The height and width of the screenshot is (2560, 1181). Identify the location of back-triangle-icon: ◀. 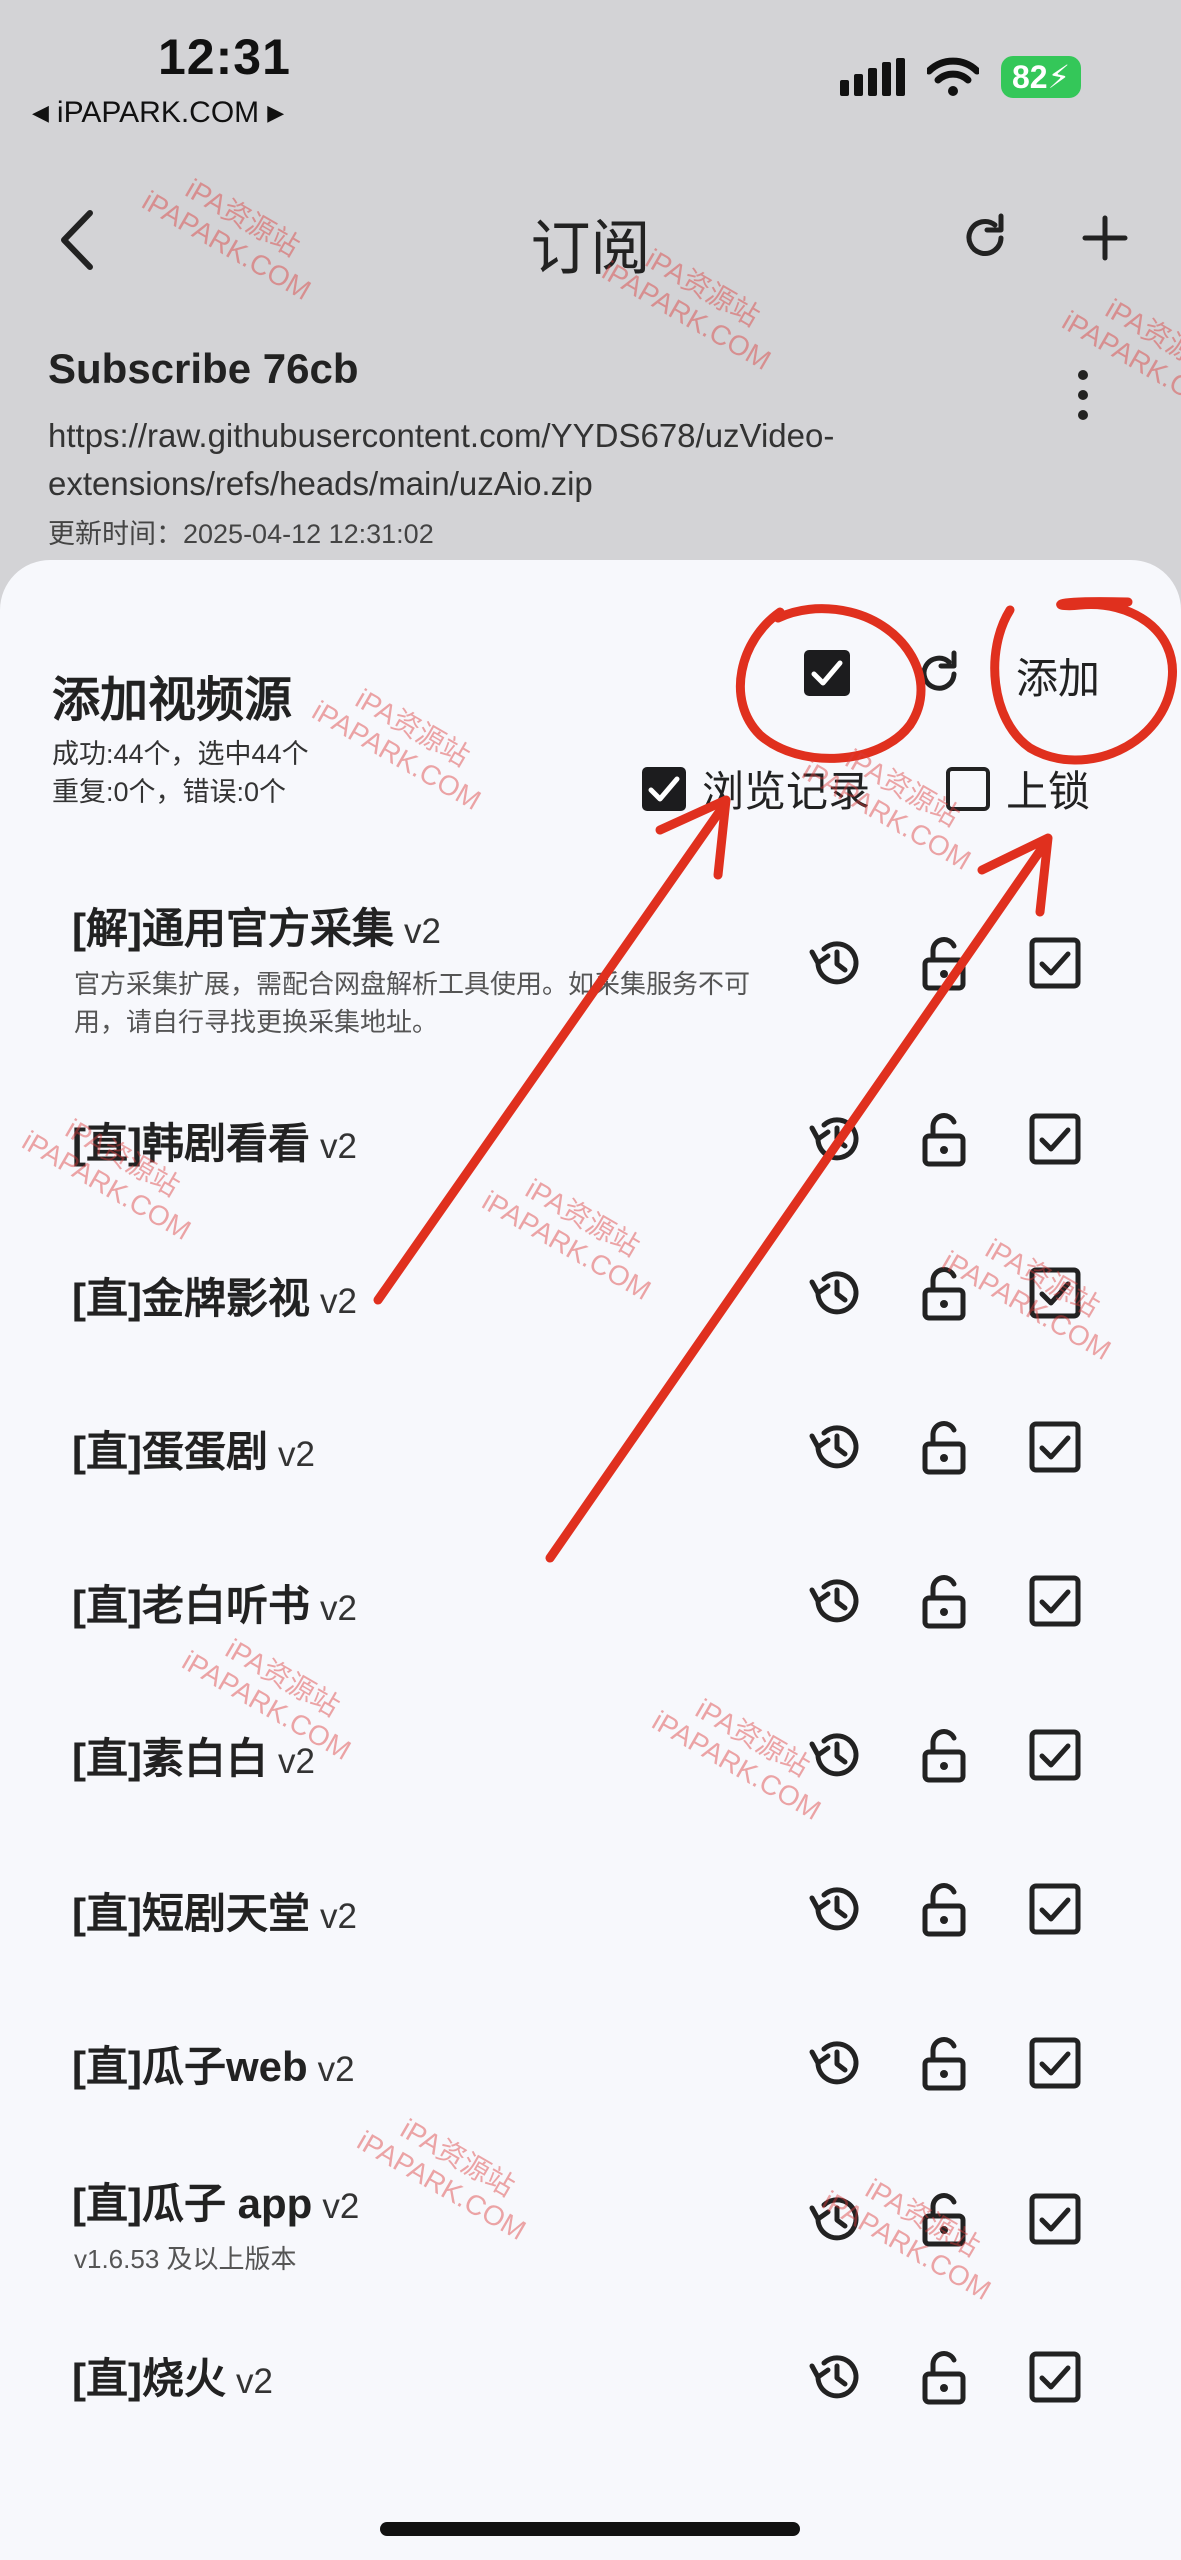
(40, 112).